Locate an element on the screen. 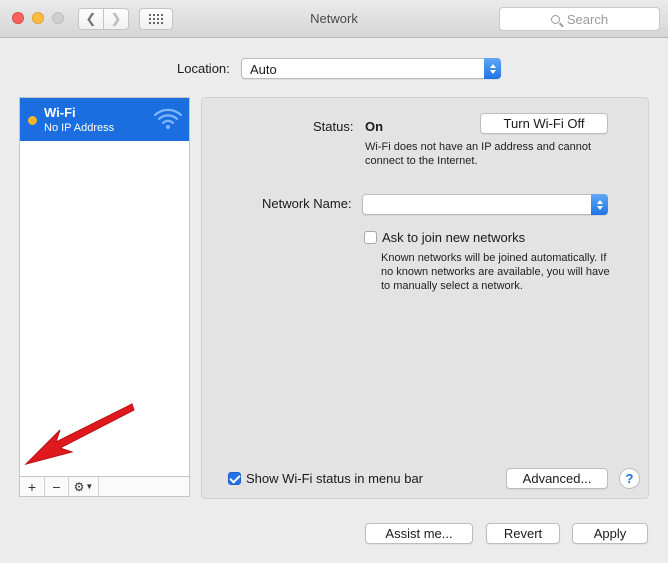 This screenshot has width=668, height=563. ask-to-join-label: Ask to join new networks is located at coordinates (454, 237).